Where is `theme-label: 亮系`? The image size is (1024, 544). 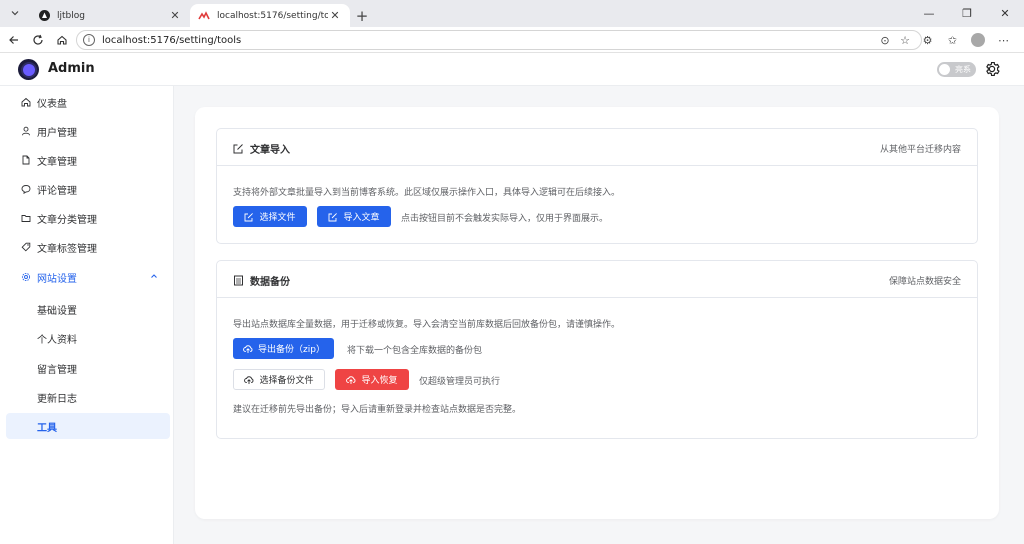 theme-label: 亮系 is located at coordinates (963, 69).